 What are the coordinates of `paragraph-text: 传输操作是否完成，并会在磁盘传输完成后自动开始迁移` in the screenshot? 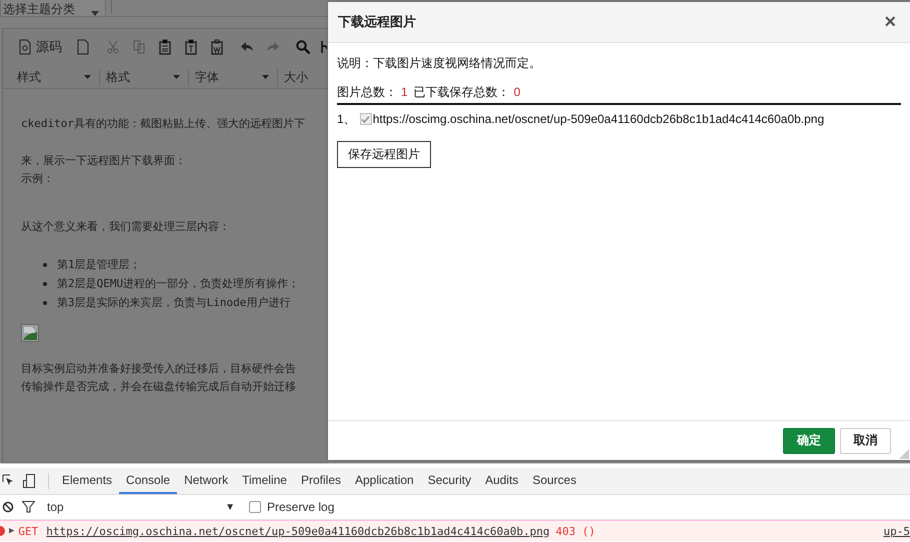 It's located at (159, 387).